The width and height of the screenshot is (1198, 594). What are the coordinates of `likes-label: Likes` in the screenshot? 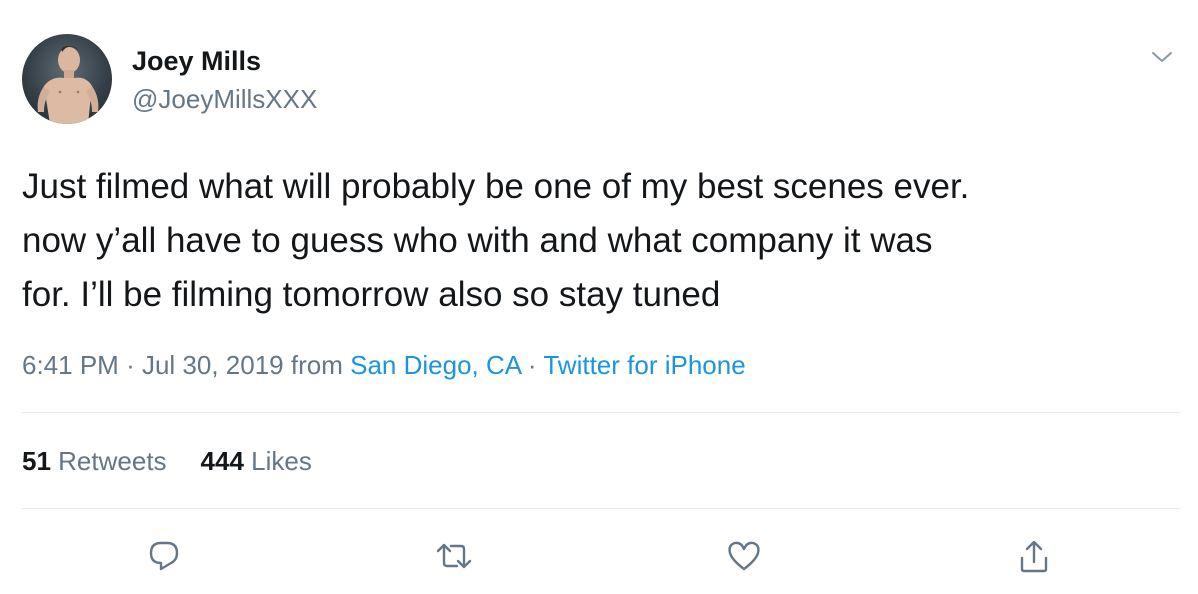 It's located at (281, 461).